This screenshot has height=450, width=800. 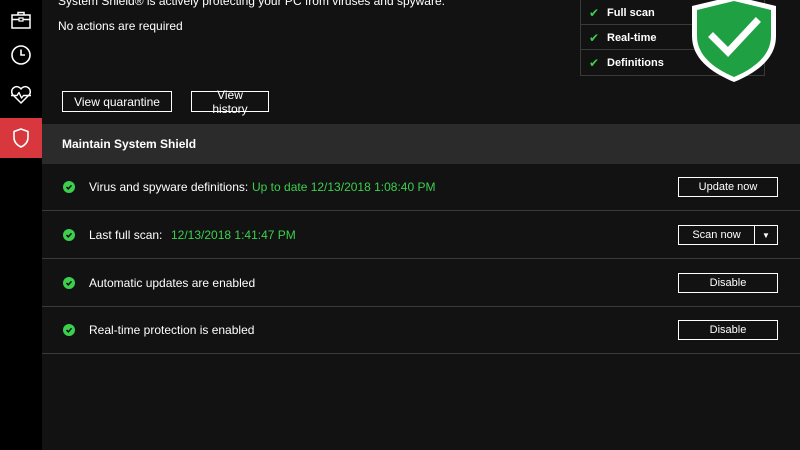 I want to click on nav-item-briefcase, so click(x=21, y=20).